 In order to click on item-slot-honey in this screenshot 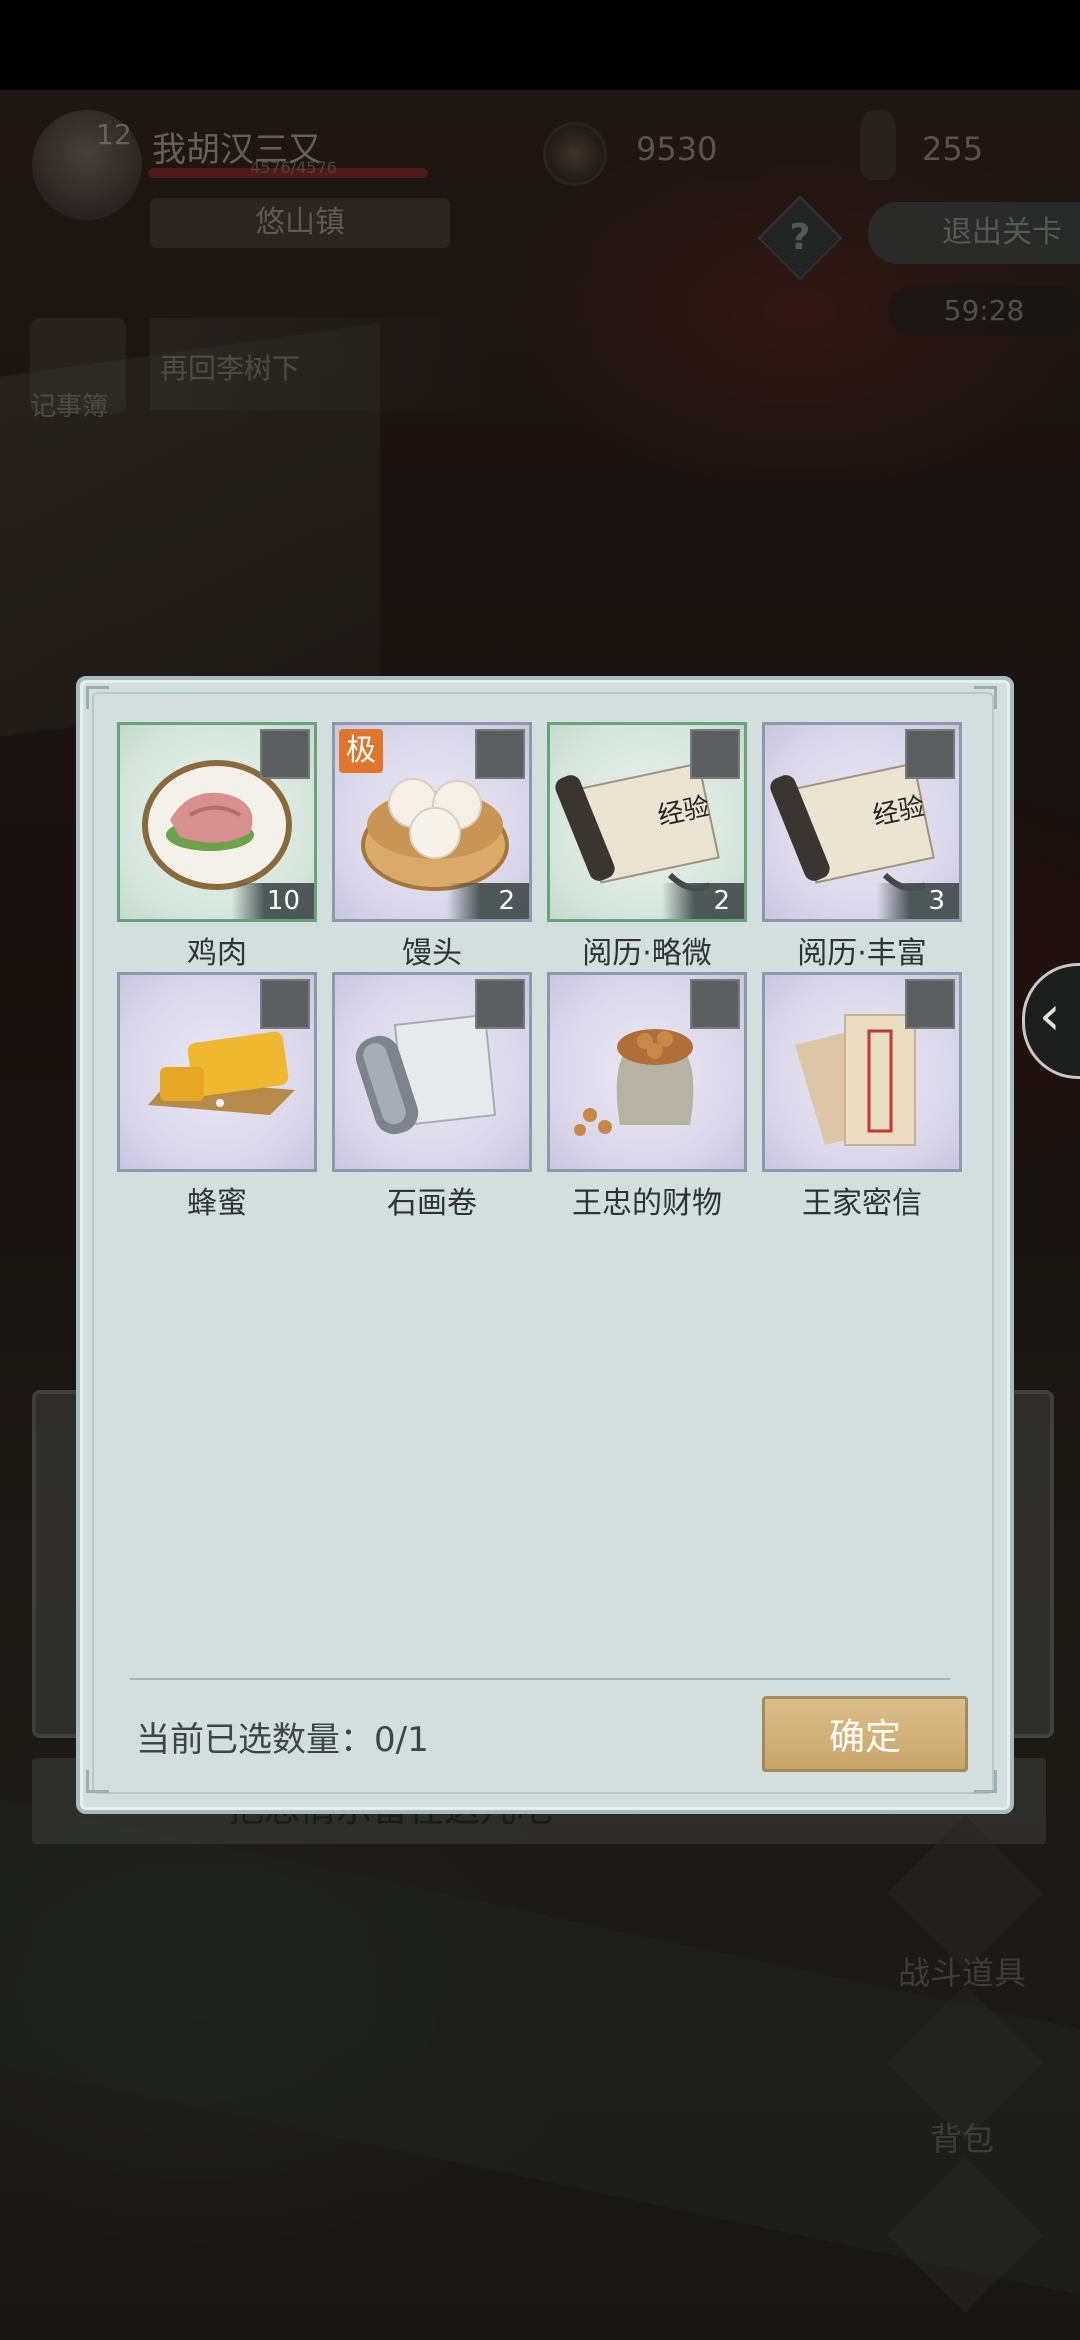, I will do `click(217, 1072)`.